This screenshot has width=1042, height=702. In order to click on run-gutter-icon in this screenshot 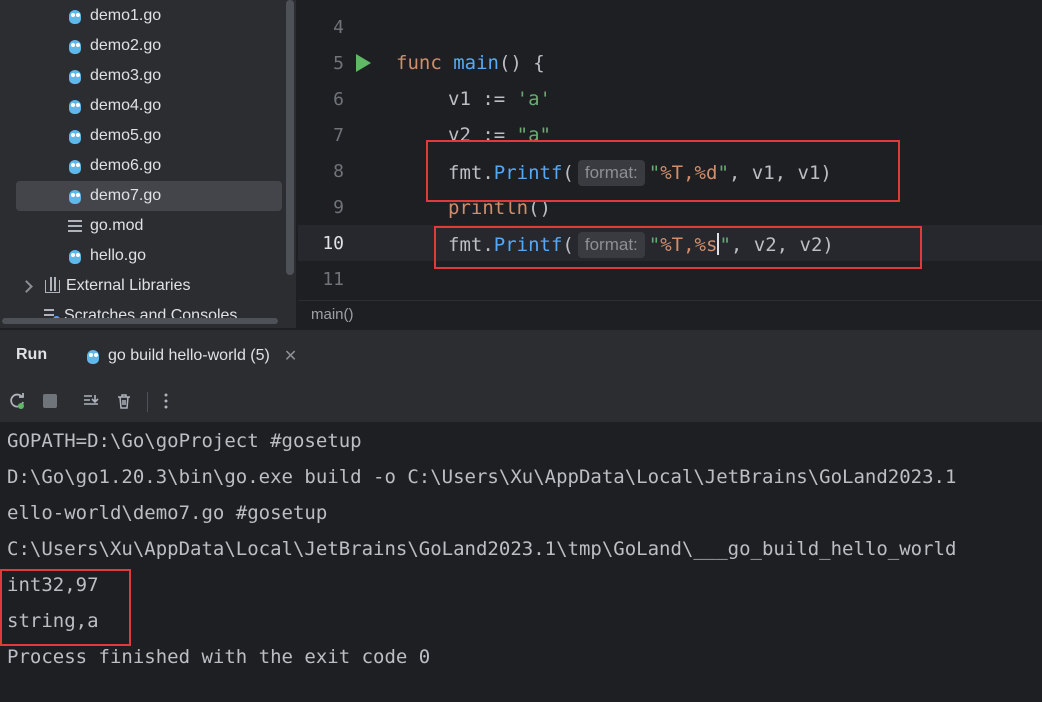, I will do `click(363, 63)`.